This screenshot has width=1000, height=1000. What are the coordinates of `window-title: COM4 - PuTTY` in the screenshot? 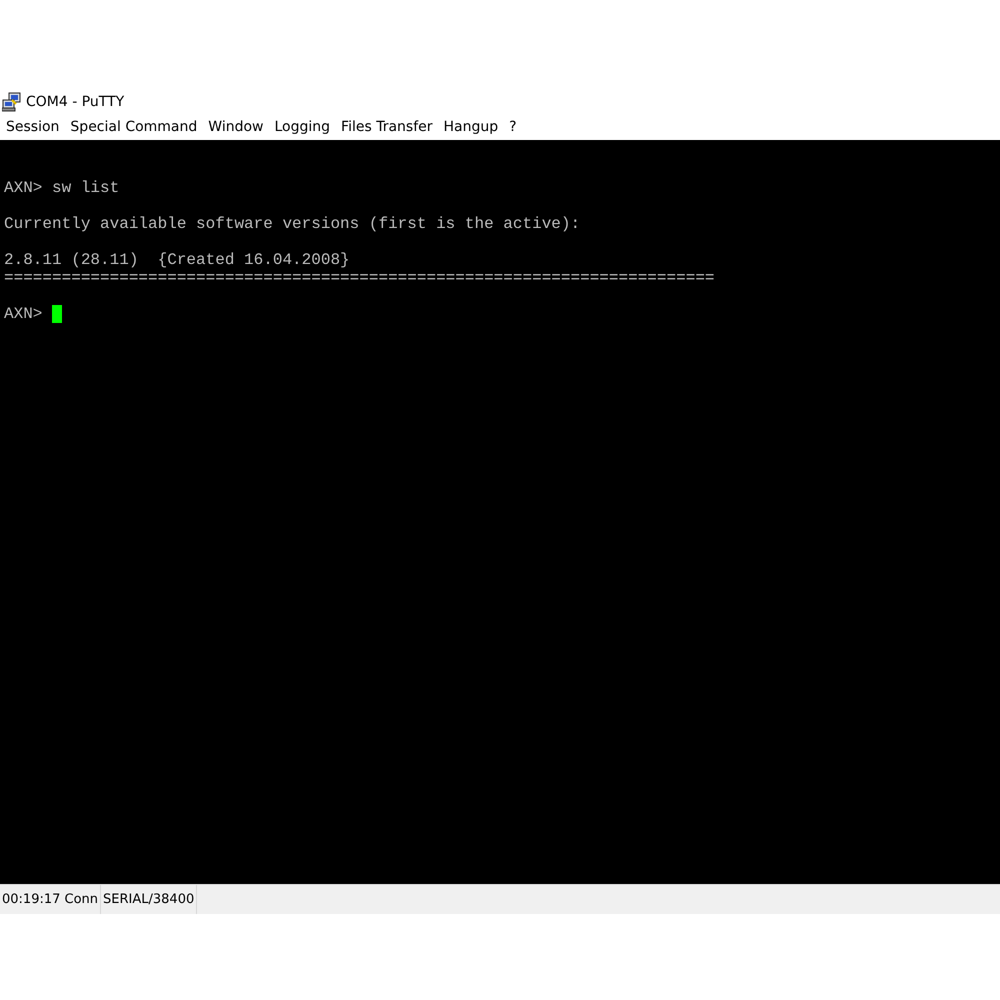 It's located at (75, 102).